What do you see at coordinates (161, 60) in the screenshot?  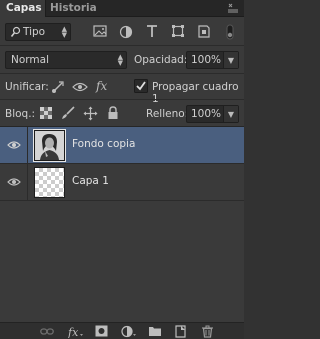 I see `opacity-label: Opacidad:` at bounding box center [161, 60].